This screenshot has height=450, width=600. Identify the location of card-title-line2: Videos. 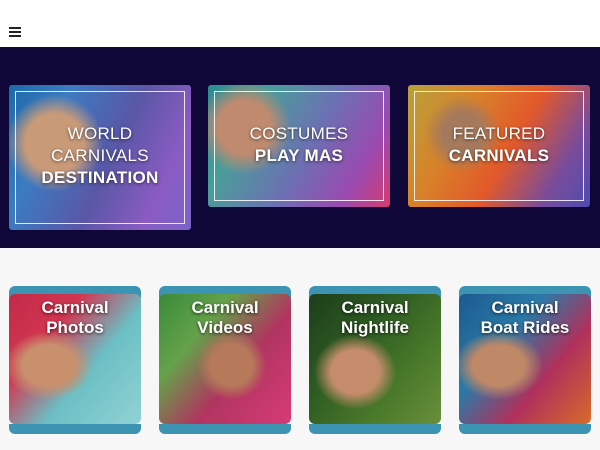
(225, 327).